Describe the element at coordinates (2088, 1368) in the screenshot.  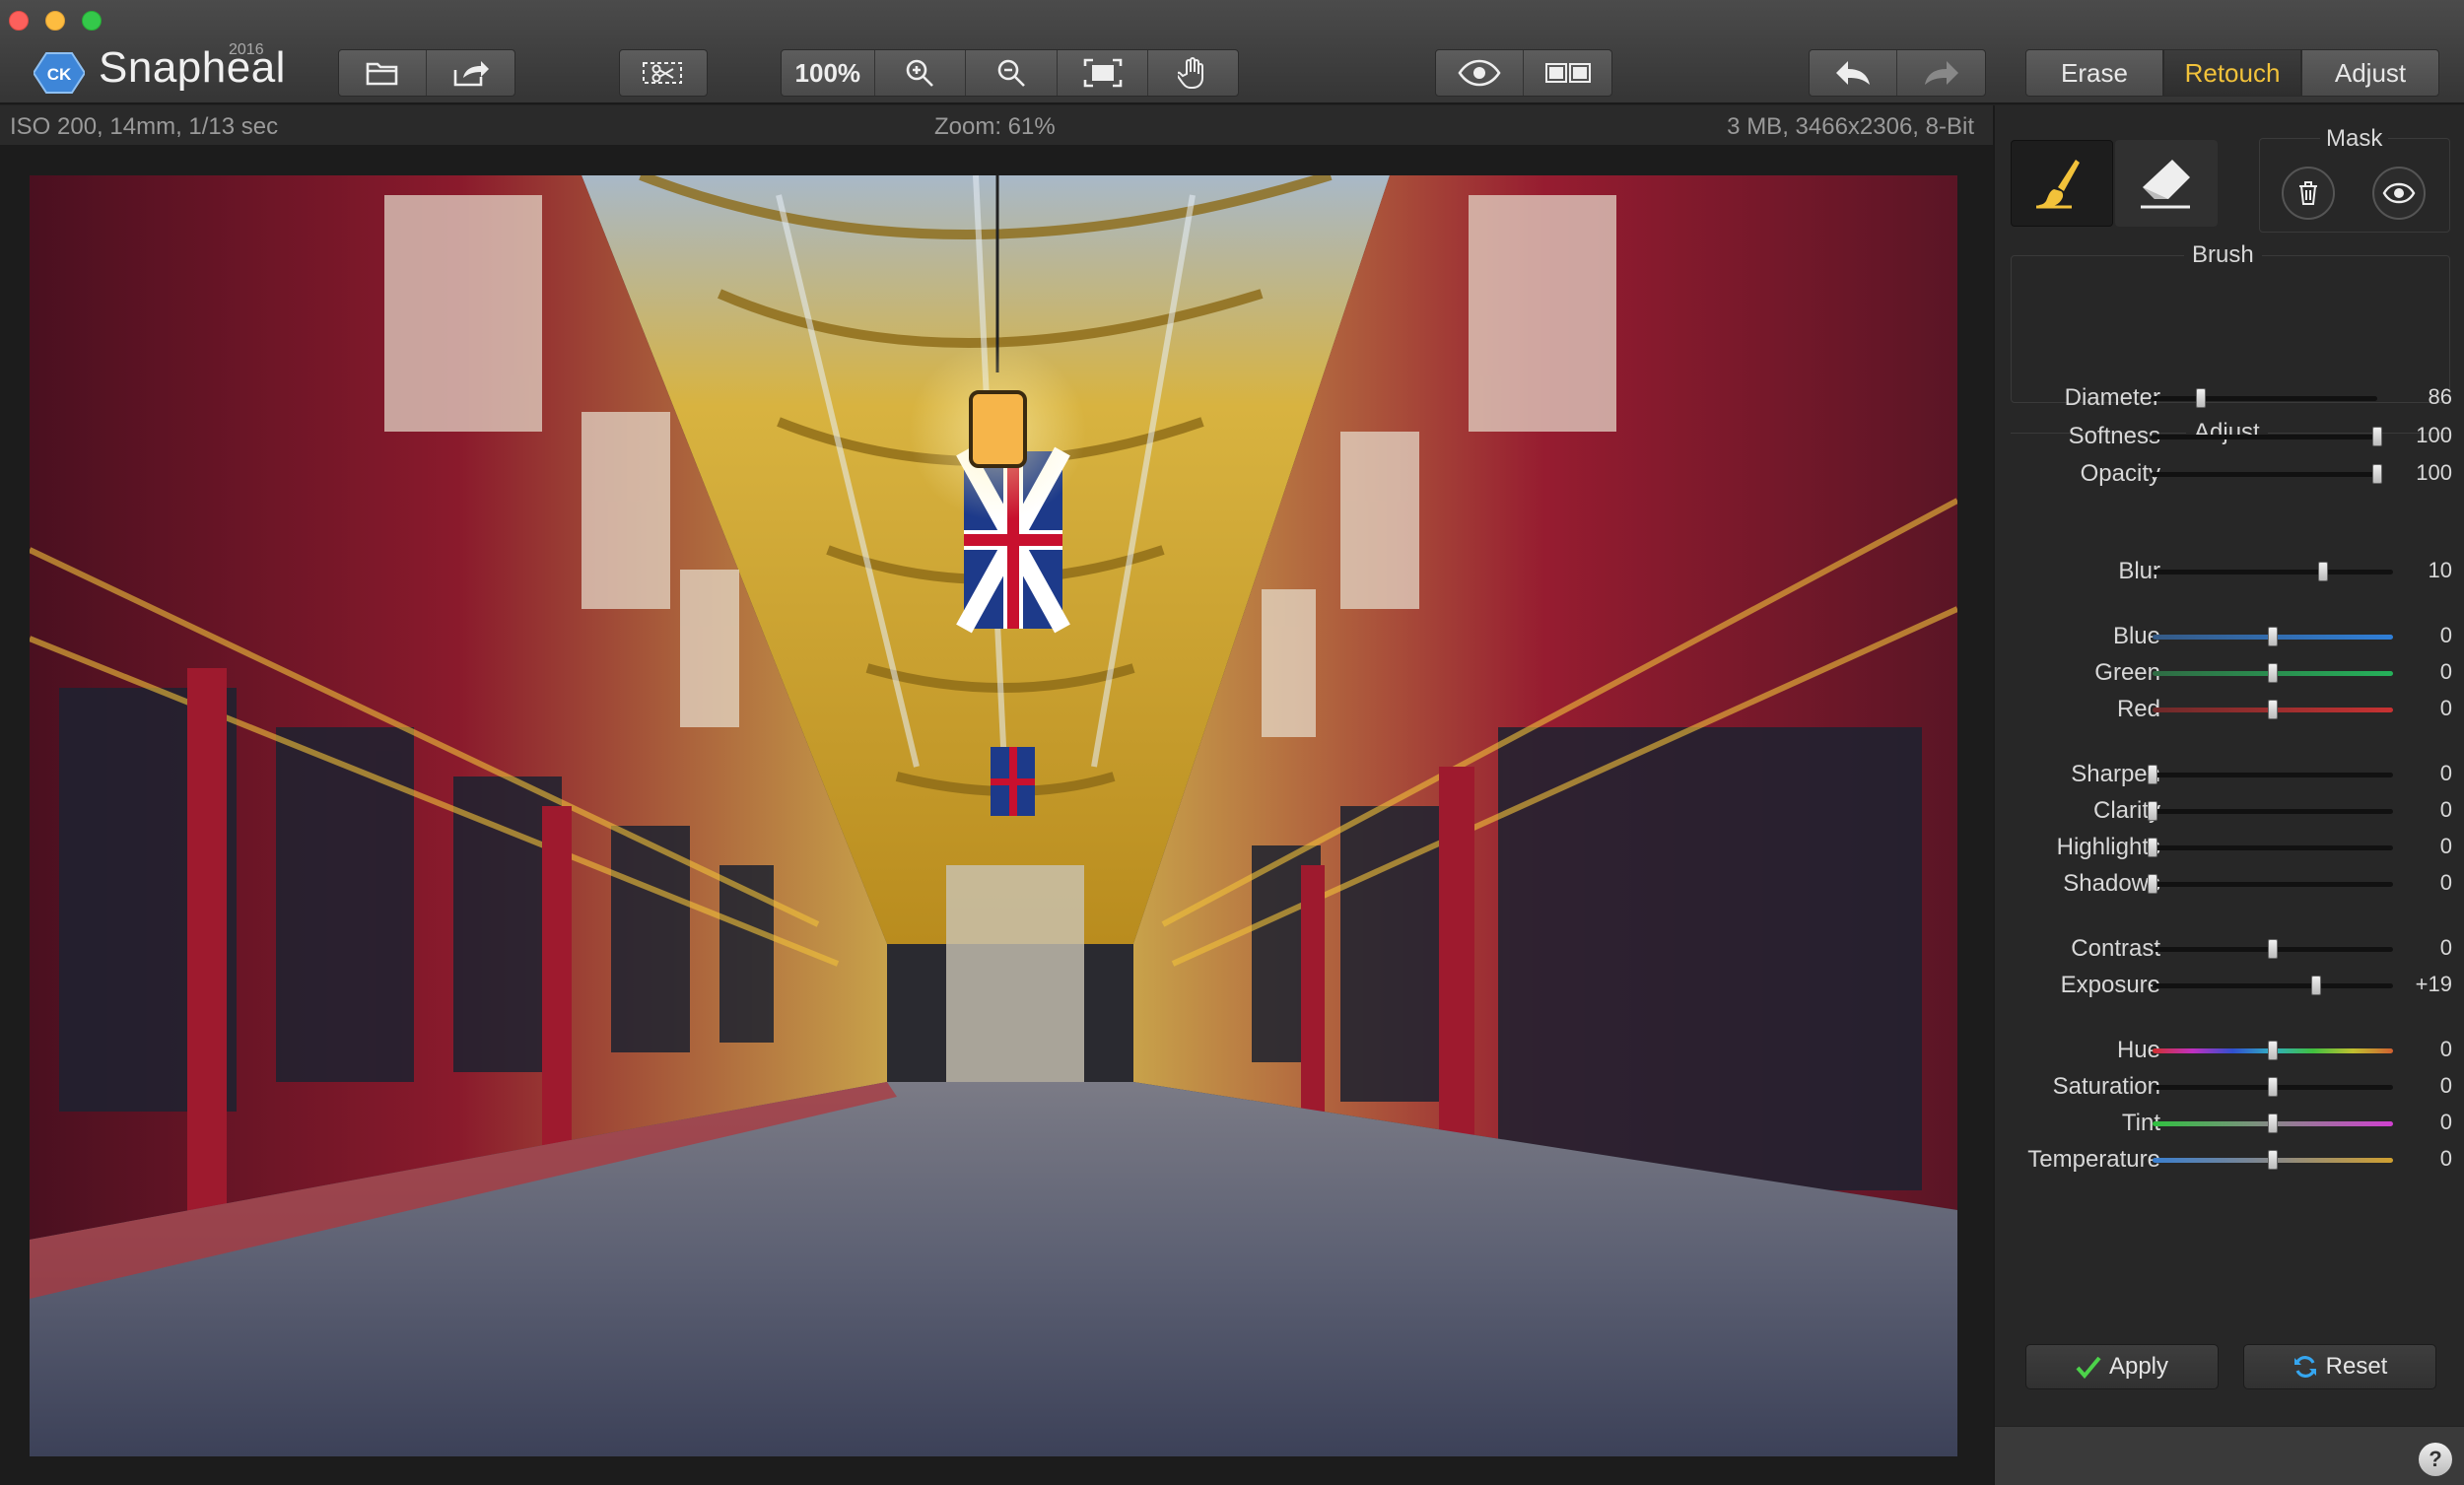
I see `checkmark-icon` at that location.